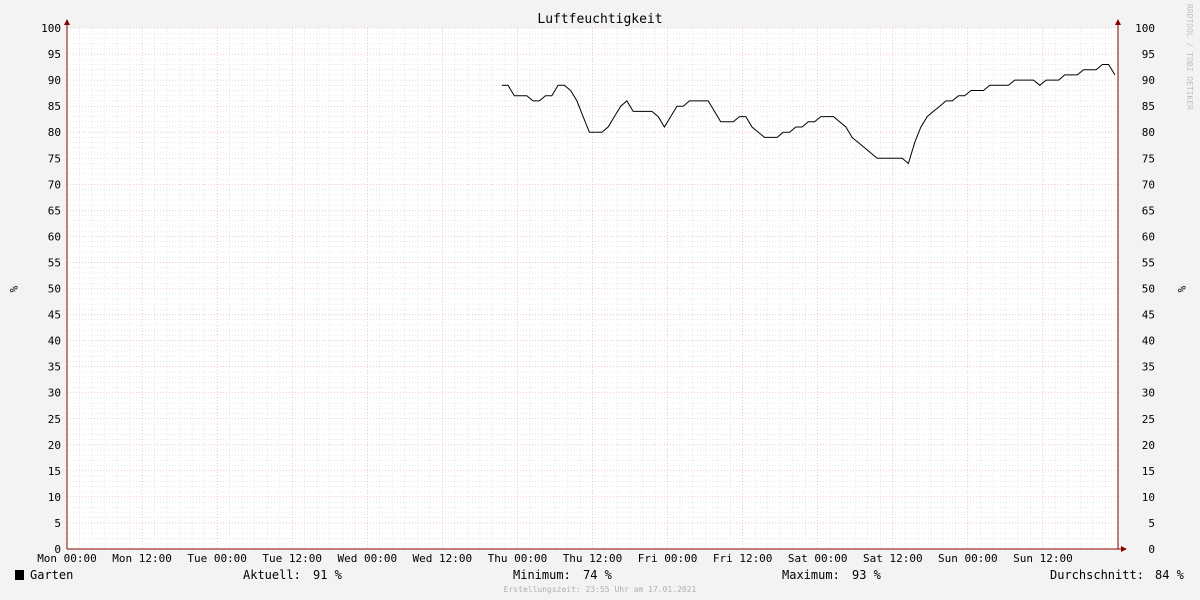  What do you see at coordinates (598, 575) in the screenshot?
I see `legend-min-value: 74 %` at bounding box center [598, 575].